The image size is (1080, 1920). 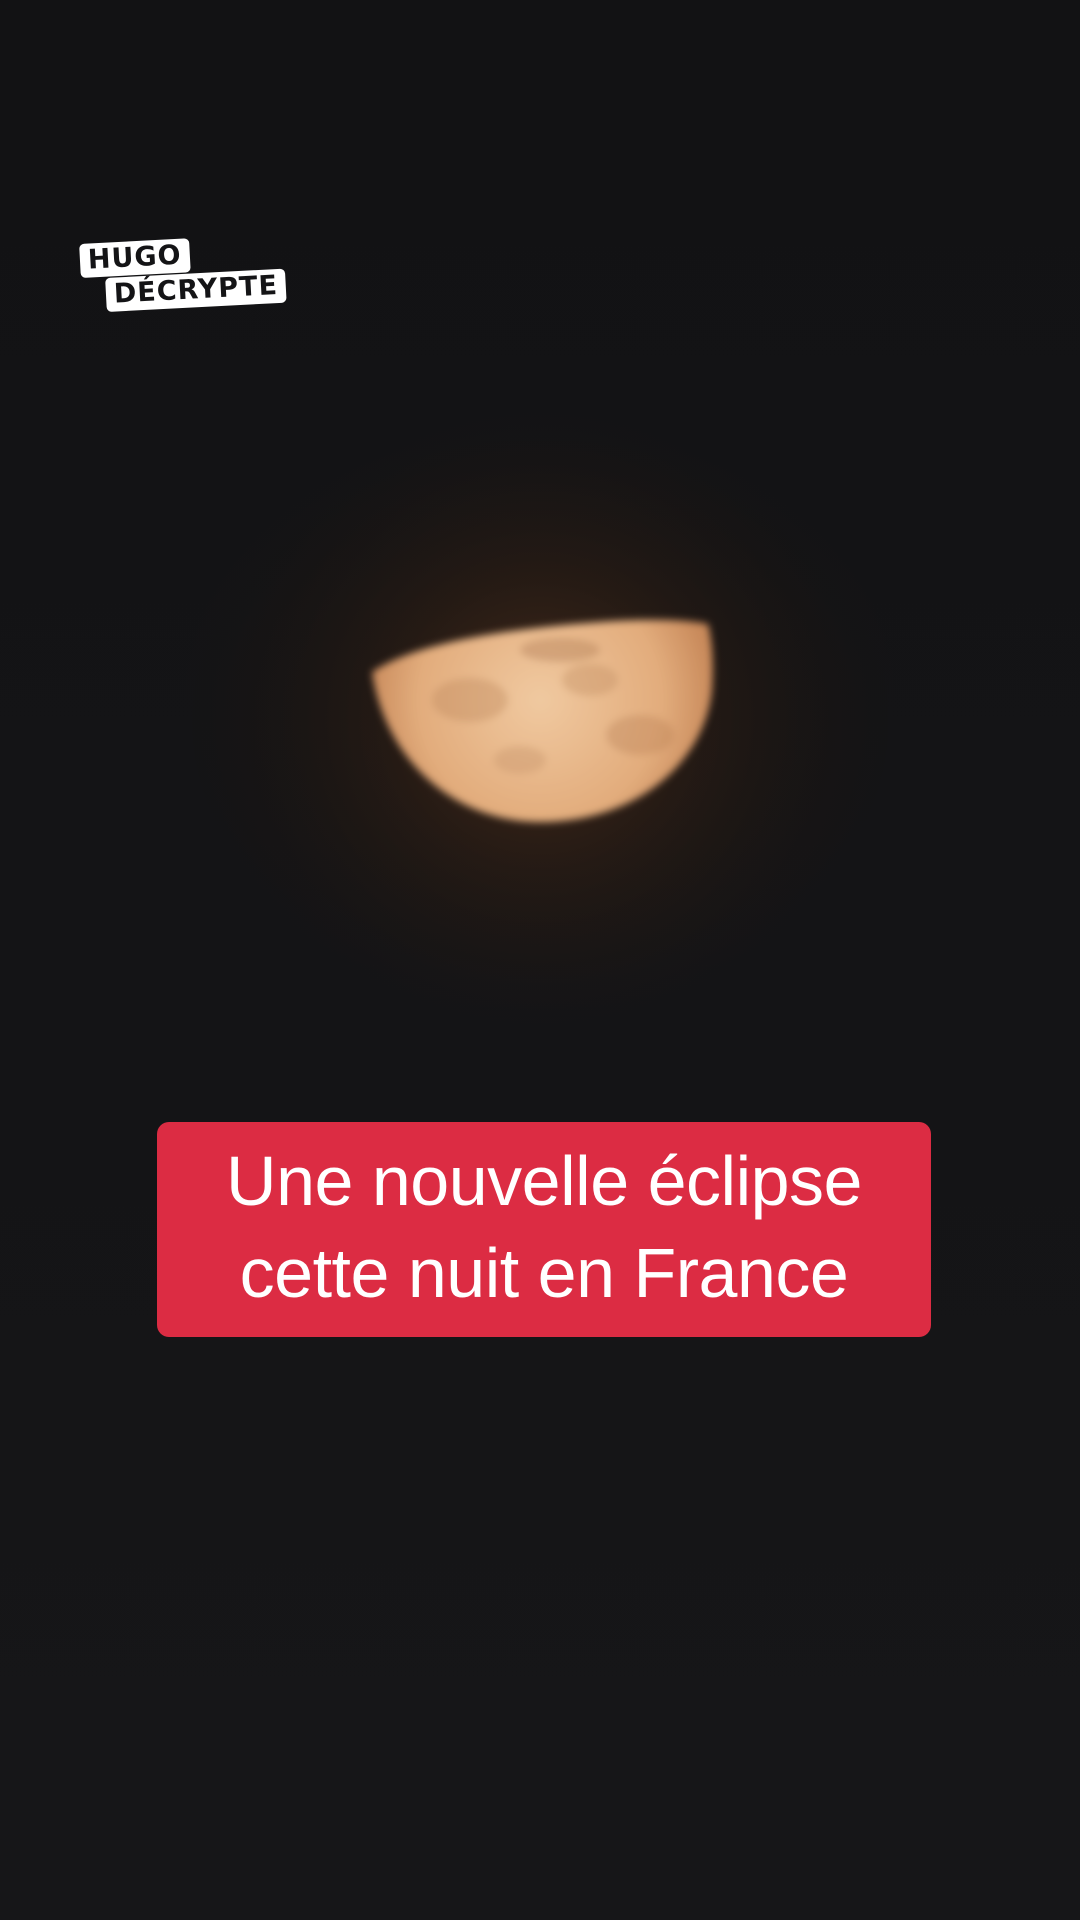 What do you see at coordinates (544, 1272) in the screenshot?
I see `caption-line-2: cette nuit en France` at bounding box center [544, 1272].